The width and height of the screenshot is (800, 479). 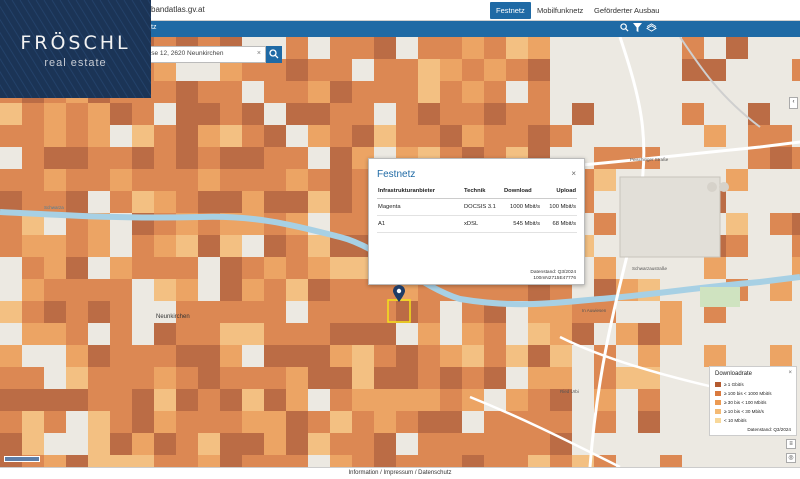 I want to click on layers-control-icon: ≡, so click(x=791, y=444).